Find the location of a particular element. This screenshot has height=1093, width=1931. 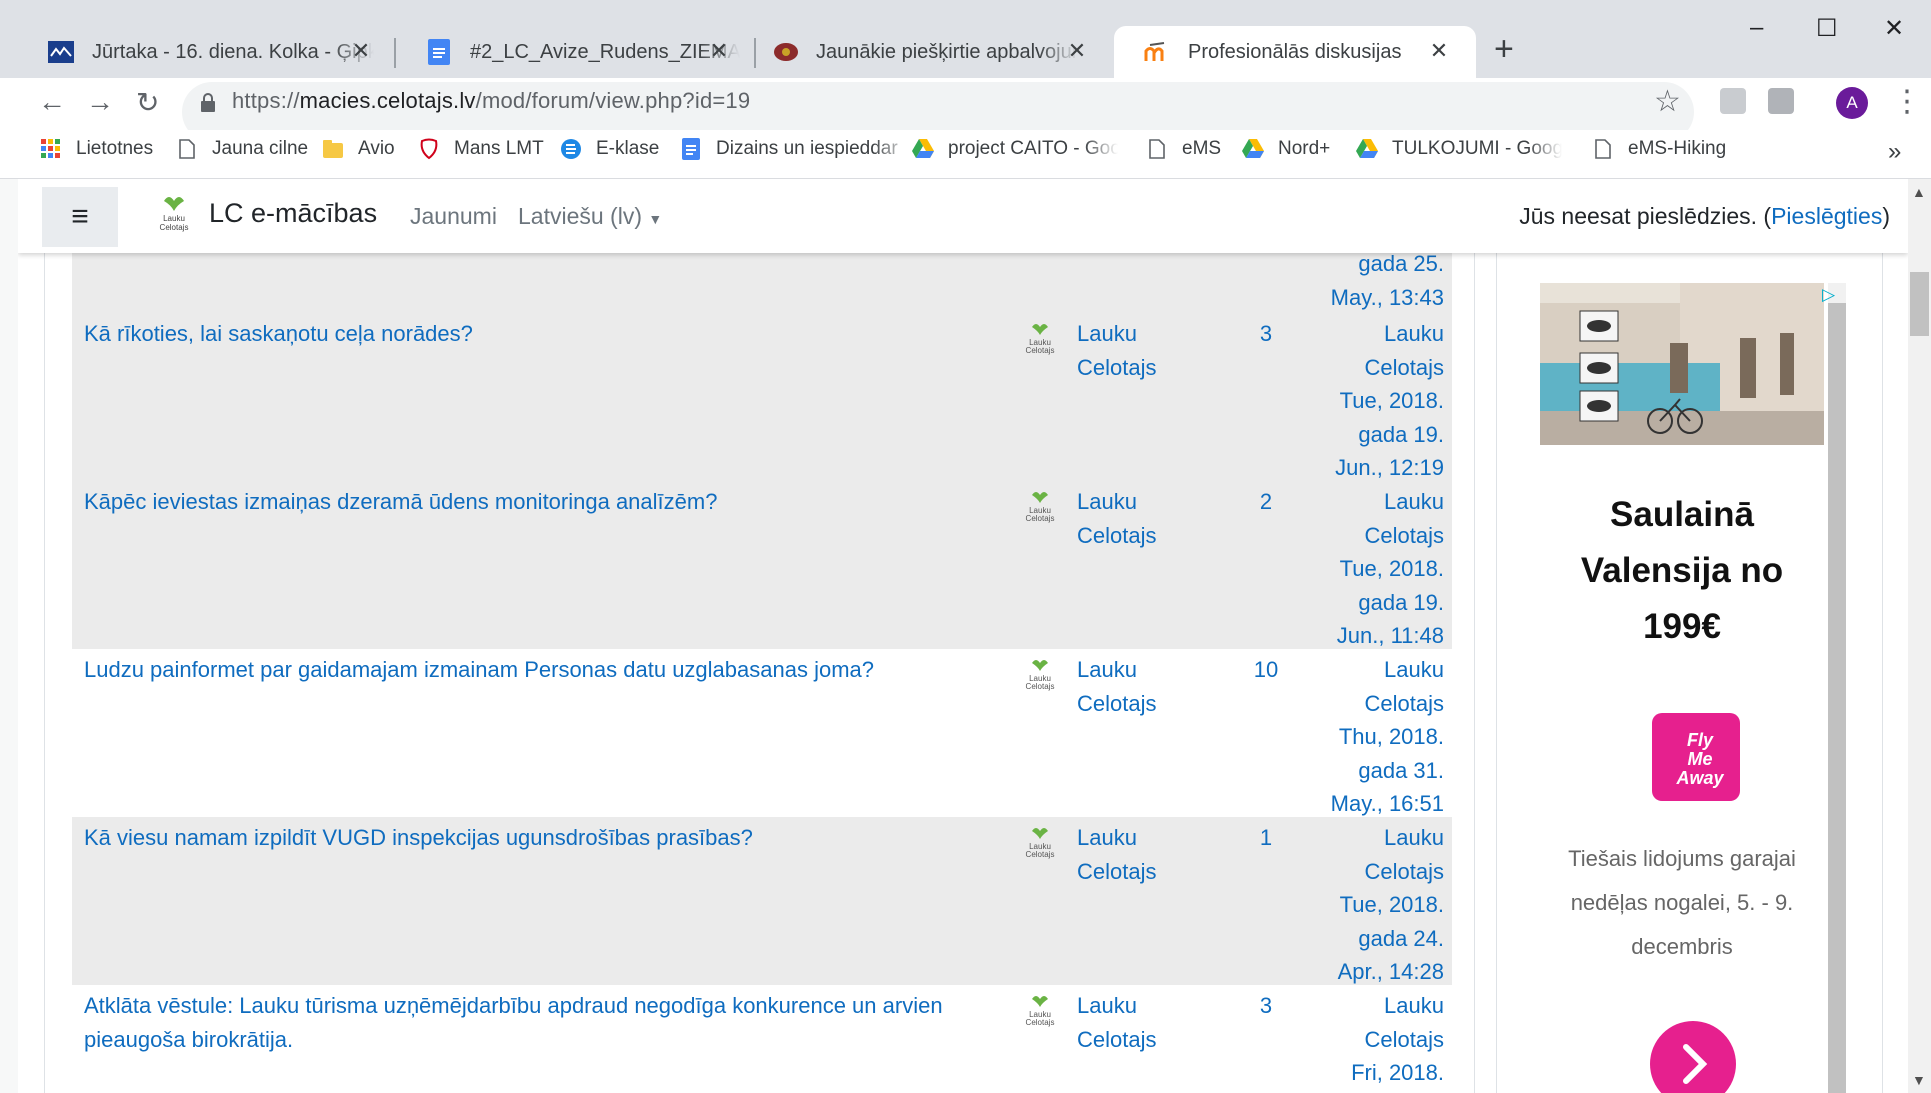

browser-tab-4-active: Profesionālās diskusijas ✕ is located at coordinates (1295, 52).